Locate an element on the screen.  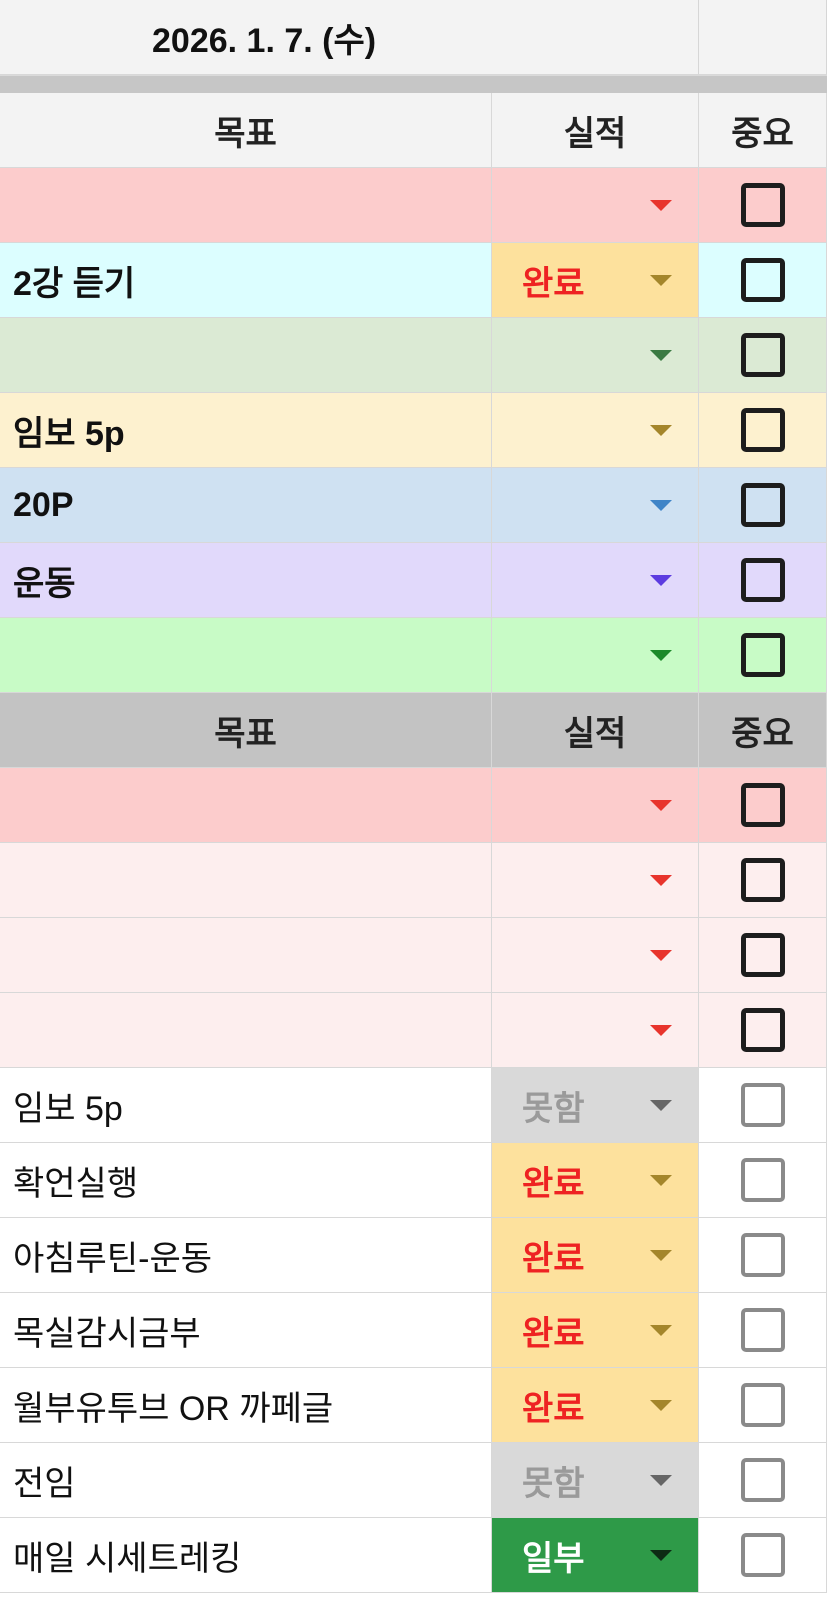
goal-cell: 매일 시세트레킹 is located at coordinates (246, 1555).